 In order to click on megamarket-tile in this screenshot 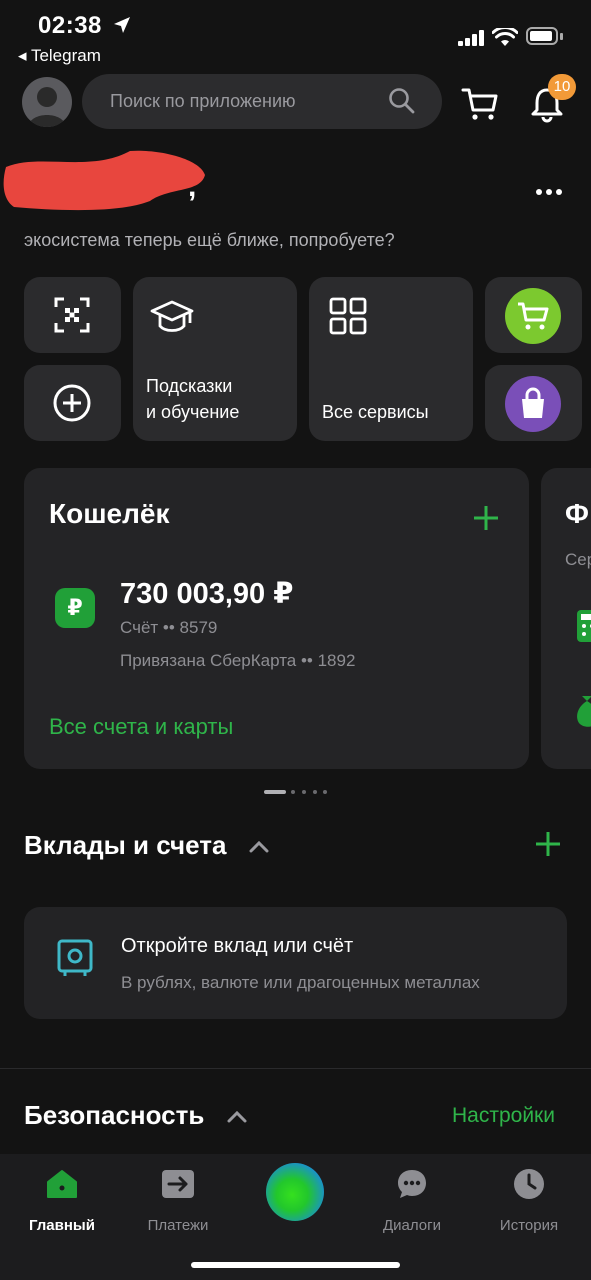, I will do `click(533, 403)`.